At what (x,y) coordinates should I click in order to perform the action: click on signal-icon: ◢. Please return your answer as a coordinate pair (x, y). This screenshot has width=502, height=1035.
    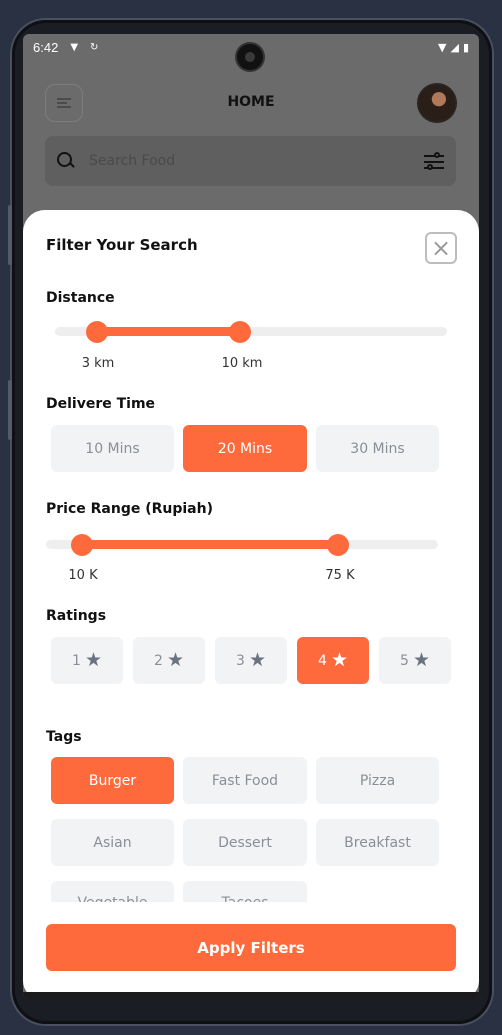
    Looking at the image, I should click on (454, 47).